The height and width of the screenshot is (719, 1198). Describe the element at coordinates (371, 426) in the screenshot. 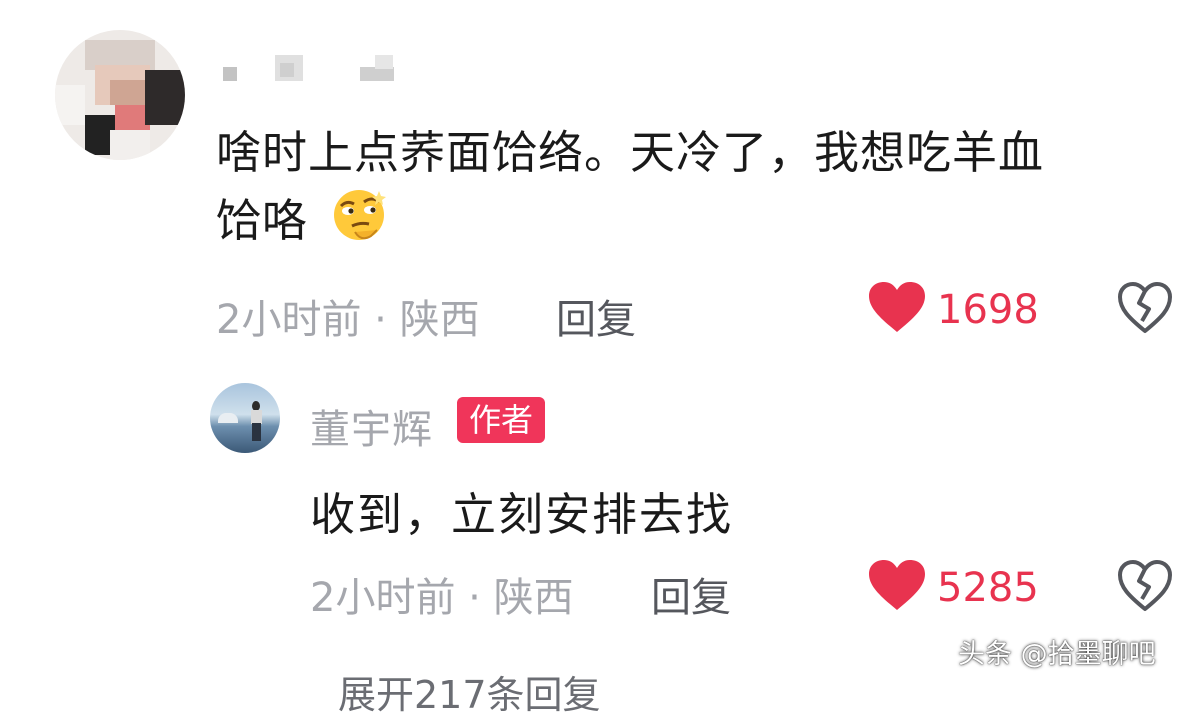

I see `author-name: 董宇辉` at that location.